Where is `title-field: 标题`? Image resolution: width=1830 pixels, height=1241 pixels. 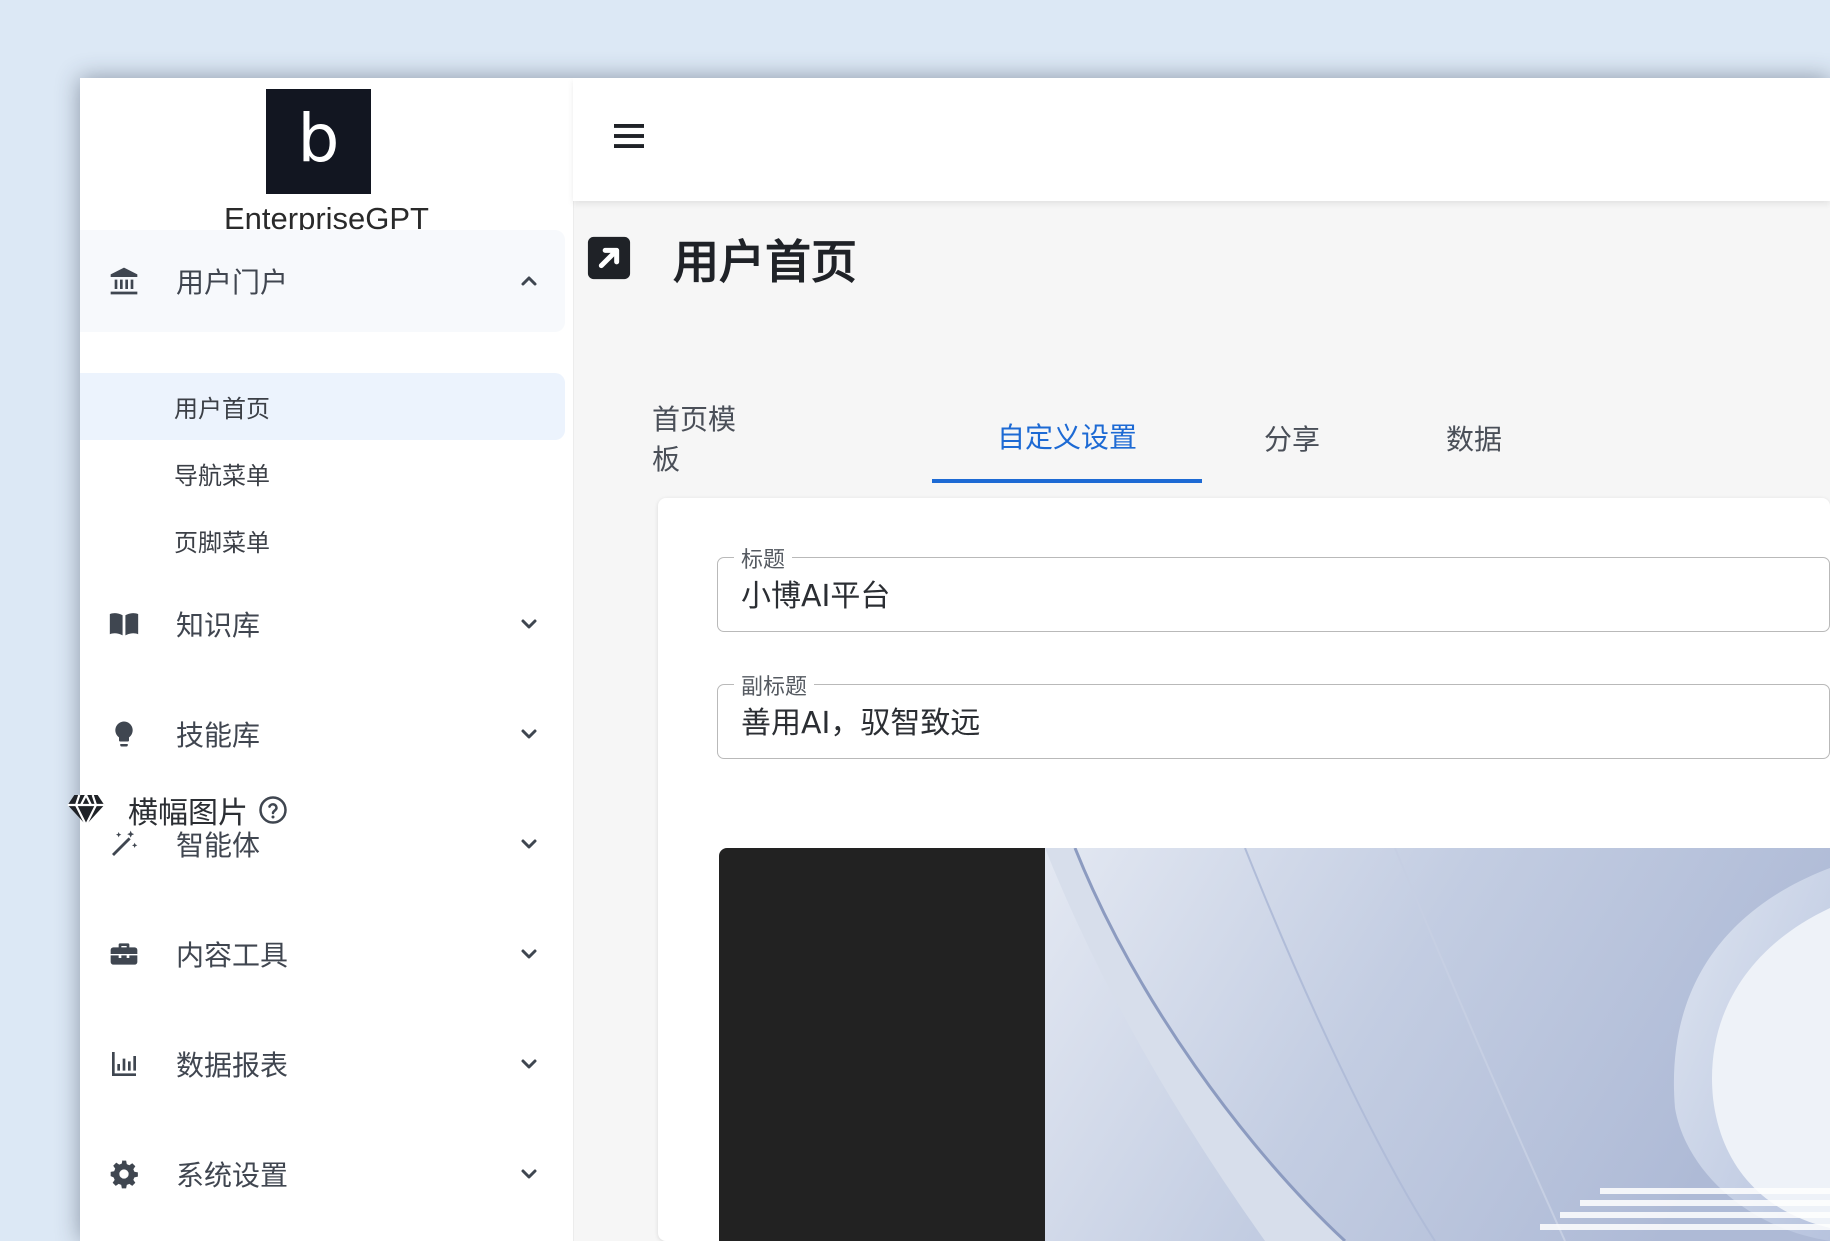
title-field: 标题 is located at coordinates (1273, 587).